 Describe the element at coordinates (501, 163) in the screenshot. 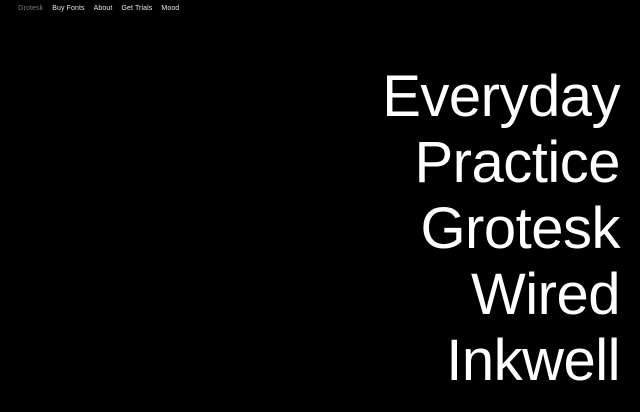

I see `font-family-item-practice: Practice` at that location.